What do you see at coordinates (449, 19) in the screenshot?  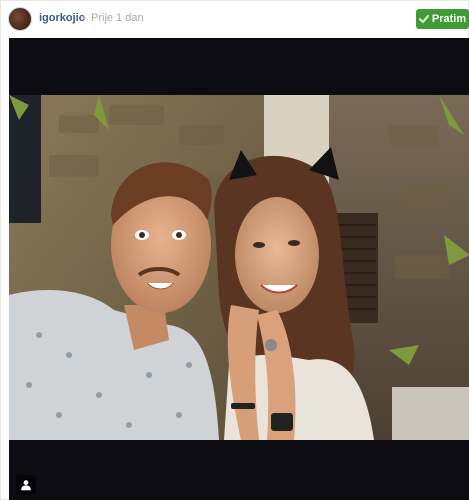 I see `following-button-label: Pratim` at bounding box center [449, 19].